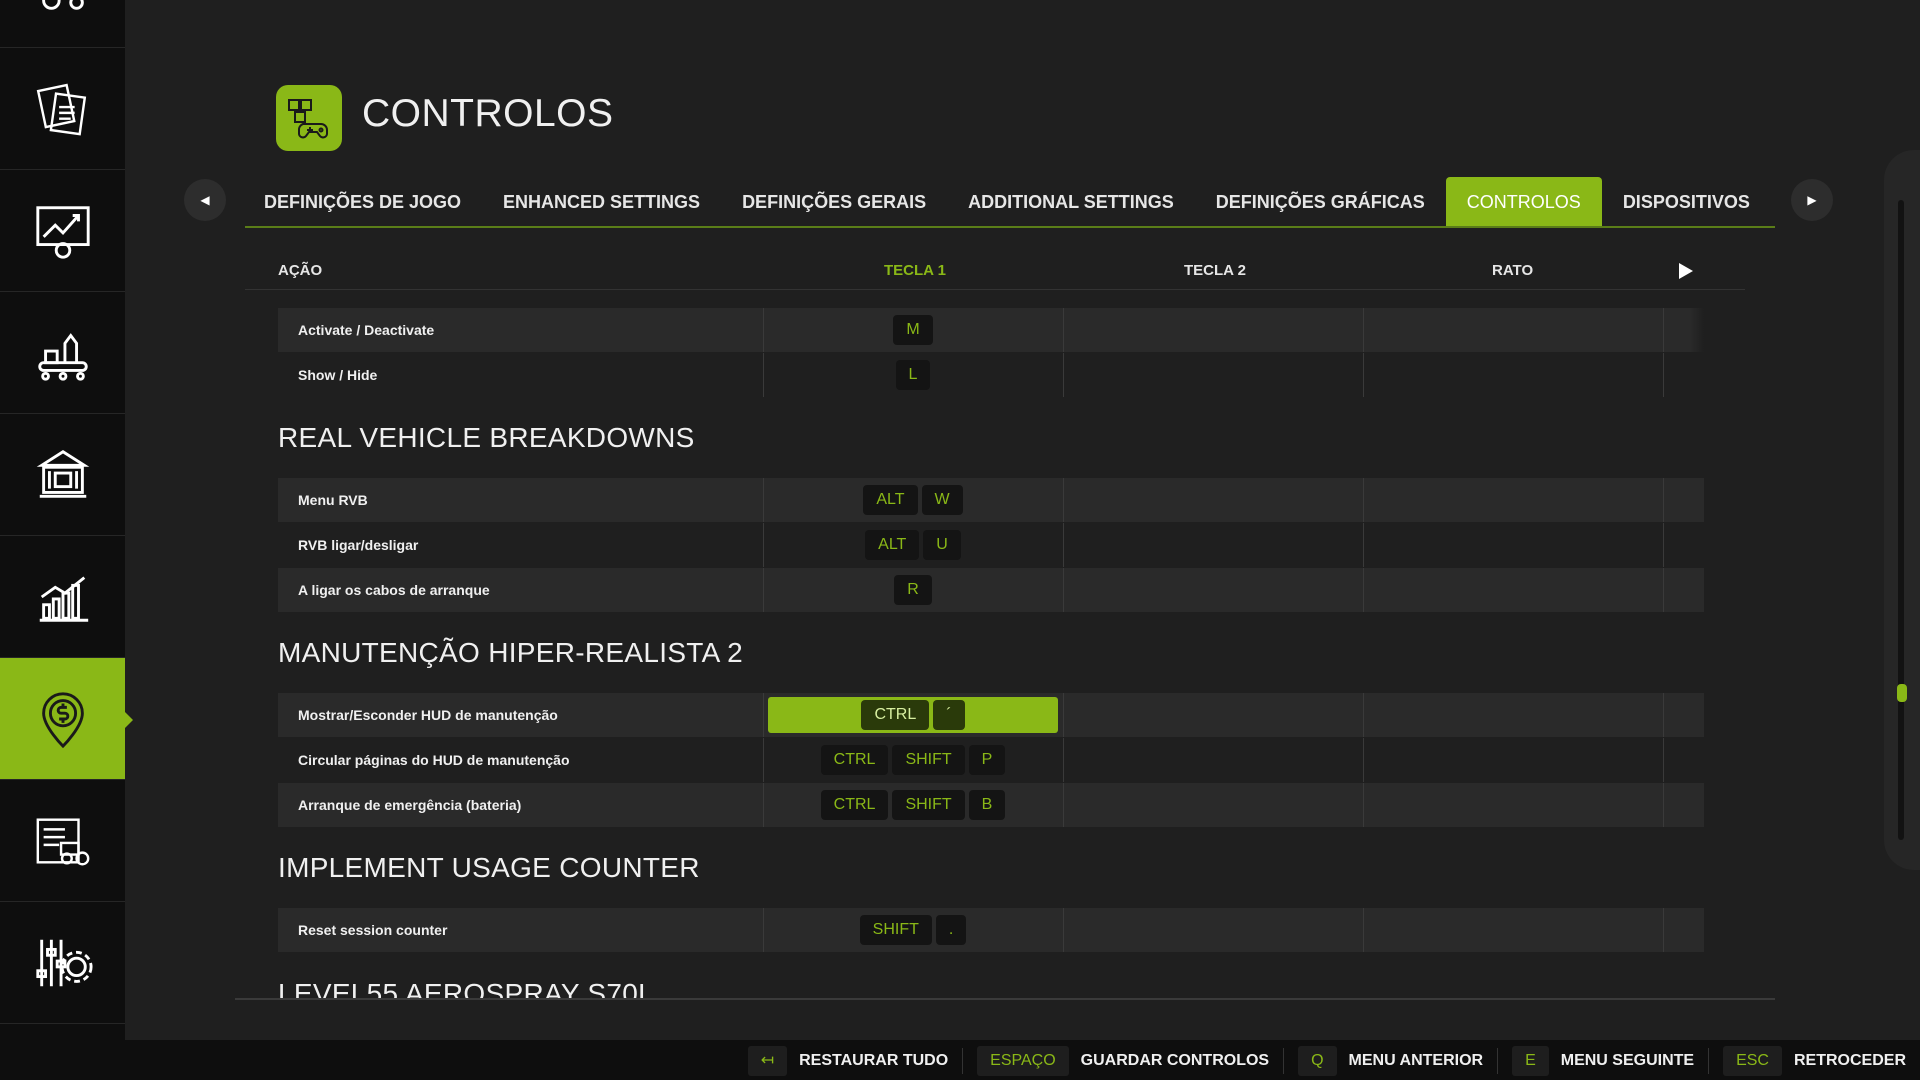 This screenshot has width=1920, height=1080. I want to click on statistics-icon, so click(63, 598).